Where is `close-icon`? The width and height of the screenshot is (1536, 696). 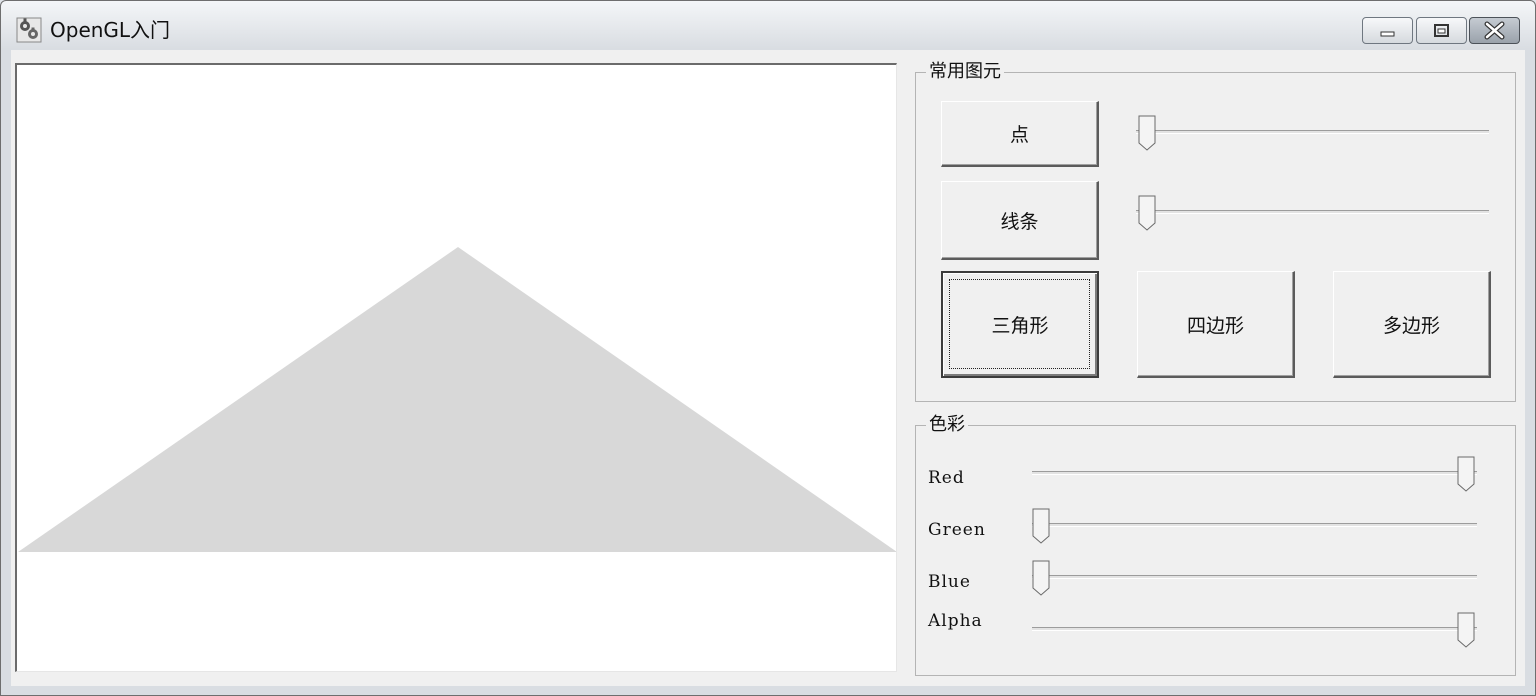 close-icon is located at coordinates (1494, 30).